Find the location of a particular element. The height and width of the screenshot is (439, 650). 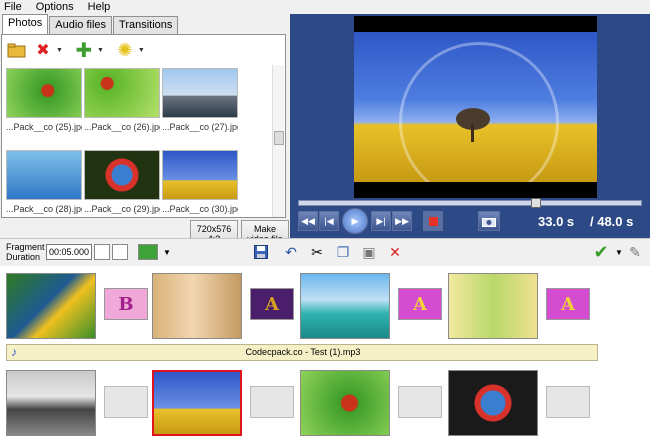

menu-file: File is located at coordinates (13, 7).